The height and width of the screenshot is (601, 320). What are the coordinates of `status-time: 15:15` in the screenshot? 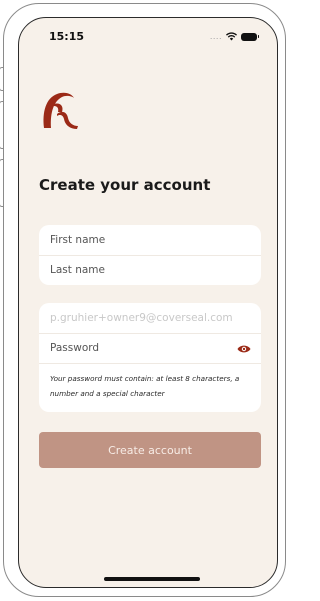 It's located at (67, 36).